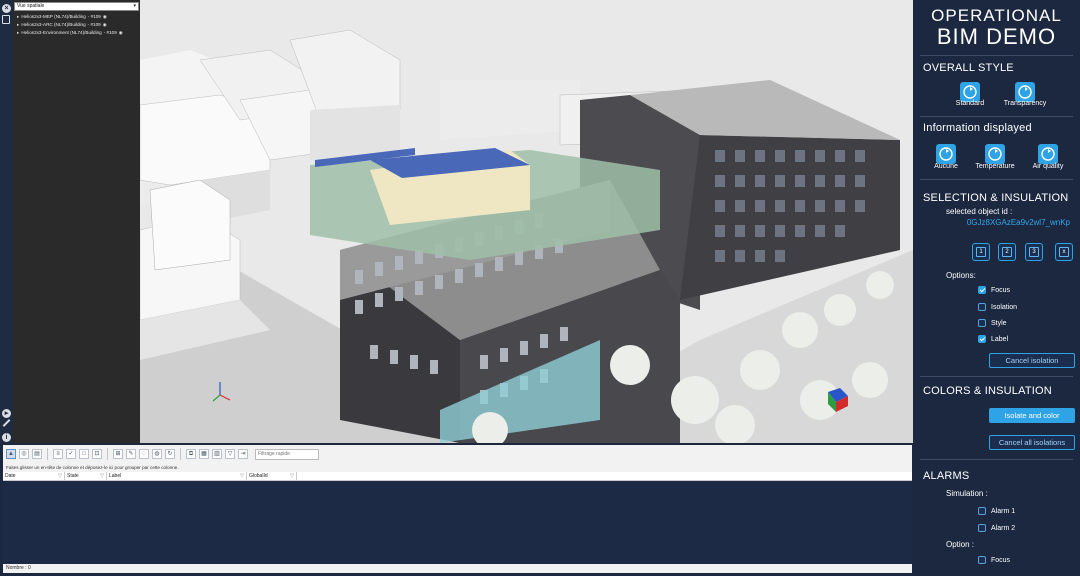 This screenshot has height=576, width=1080. What do you see at coordinates (979, 211) in the screenshot?
I see `selected-object-label: selected object id :` at bounding box center [979, 211].